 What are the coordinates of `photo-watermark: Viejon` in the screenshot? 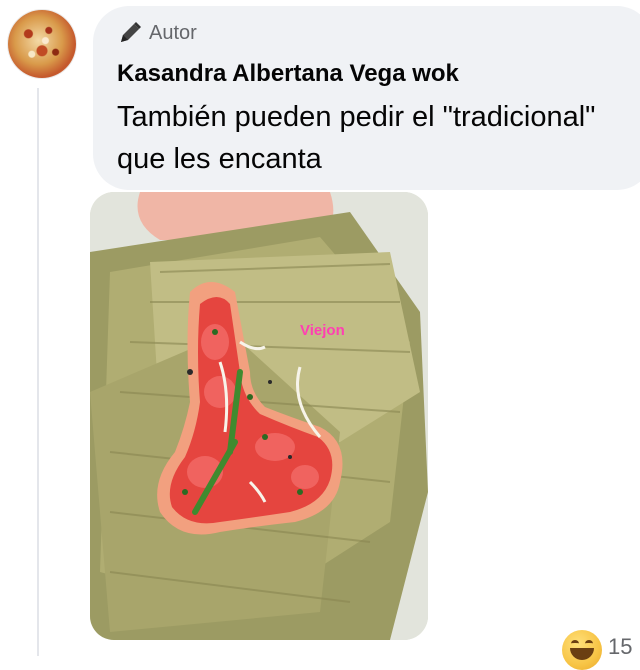 It's located at (322, 330).